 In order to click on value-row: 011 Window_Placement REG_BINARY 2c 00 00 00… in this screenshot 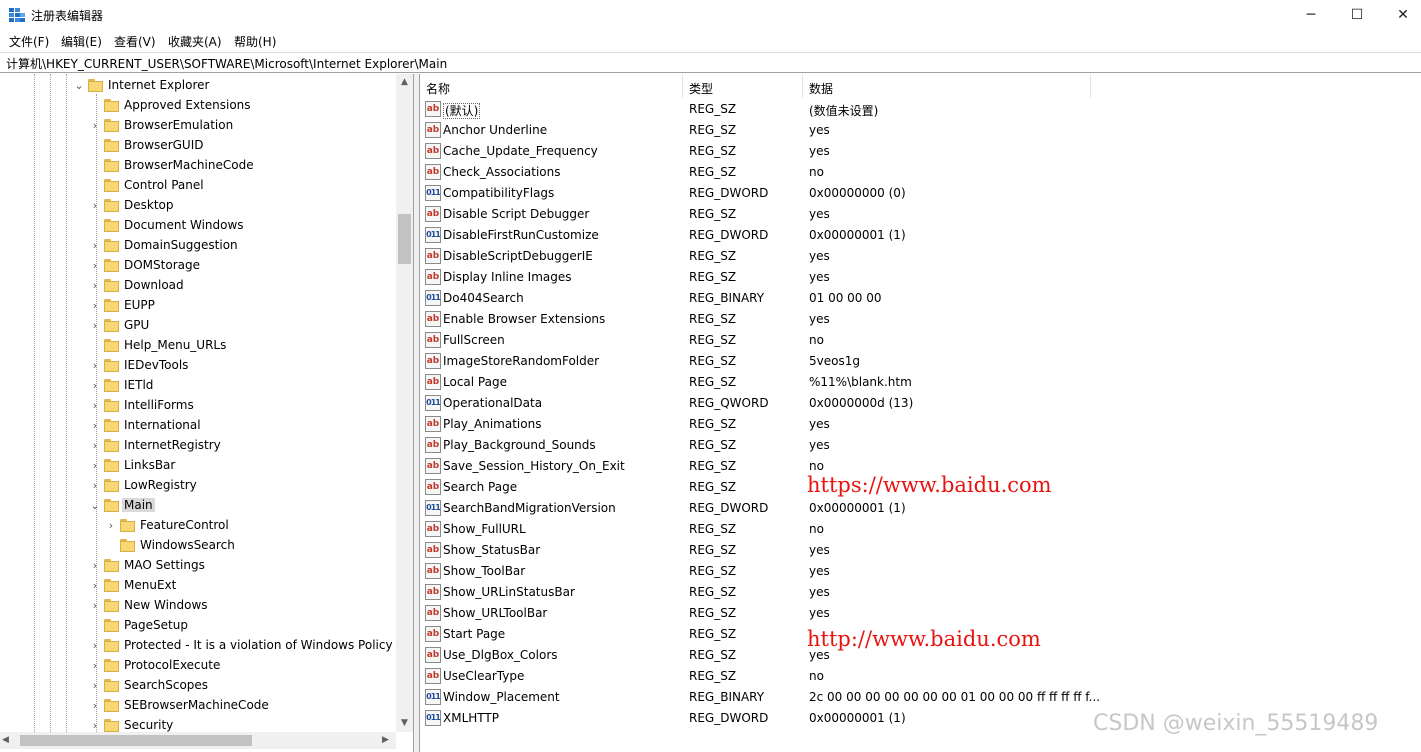, I will do `click(920, 697)`.